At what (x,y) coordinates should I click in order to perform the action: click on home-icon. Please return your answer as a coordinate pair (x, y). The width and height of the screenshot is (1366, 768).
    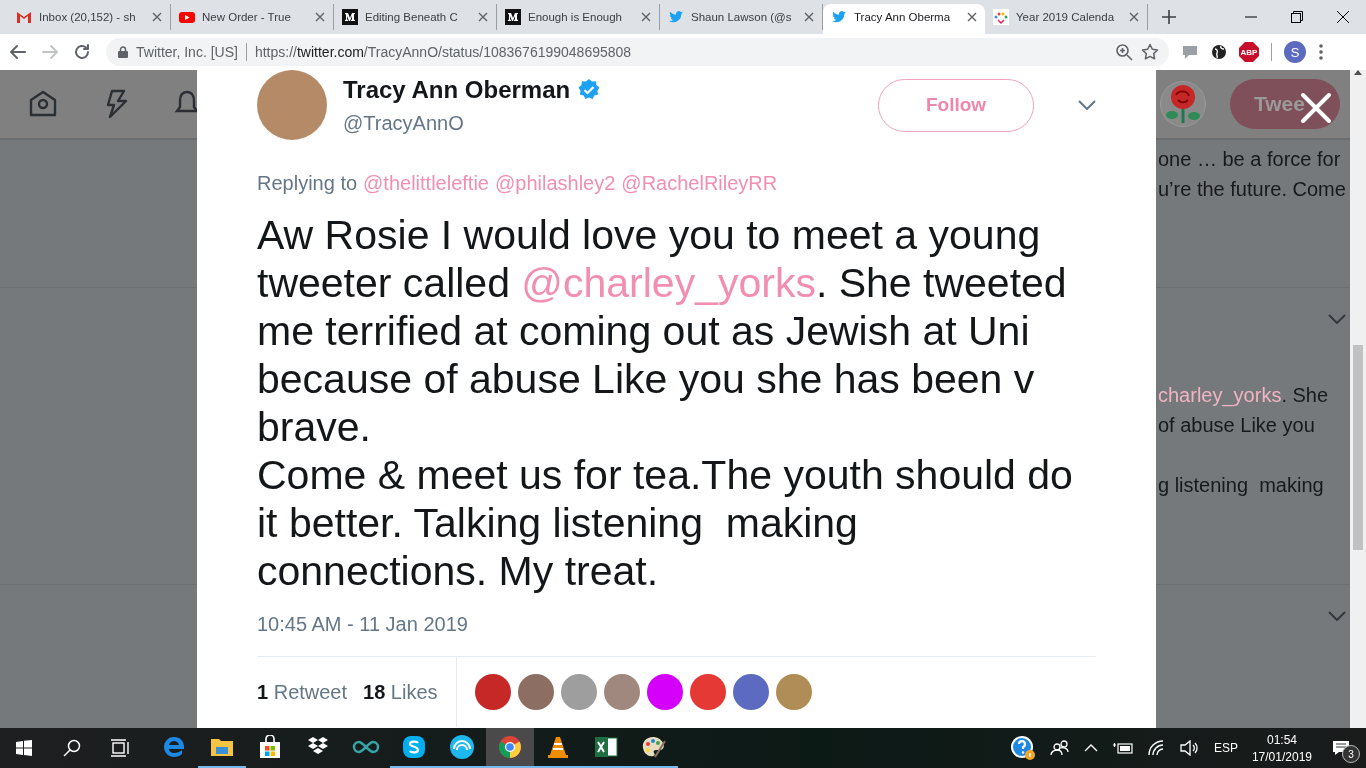
    Looking at the image, I should click on (43, 104).